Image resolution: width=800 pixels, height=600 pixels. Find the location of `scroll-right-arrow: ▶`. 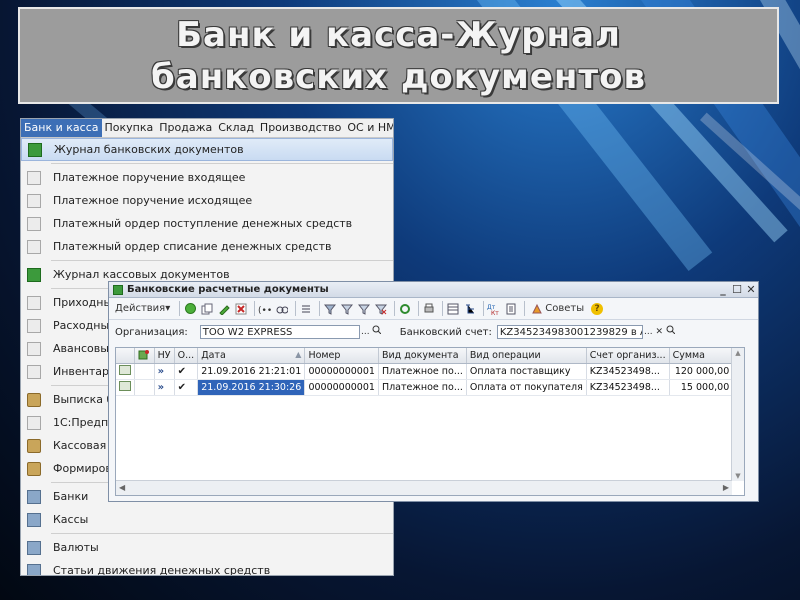

scroll-right-arrow: ▶ is located at coordinates (726, 487).